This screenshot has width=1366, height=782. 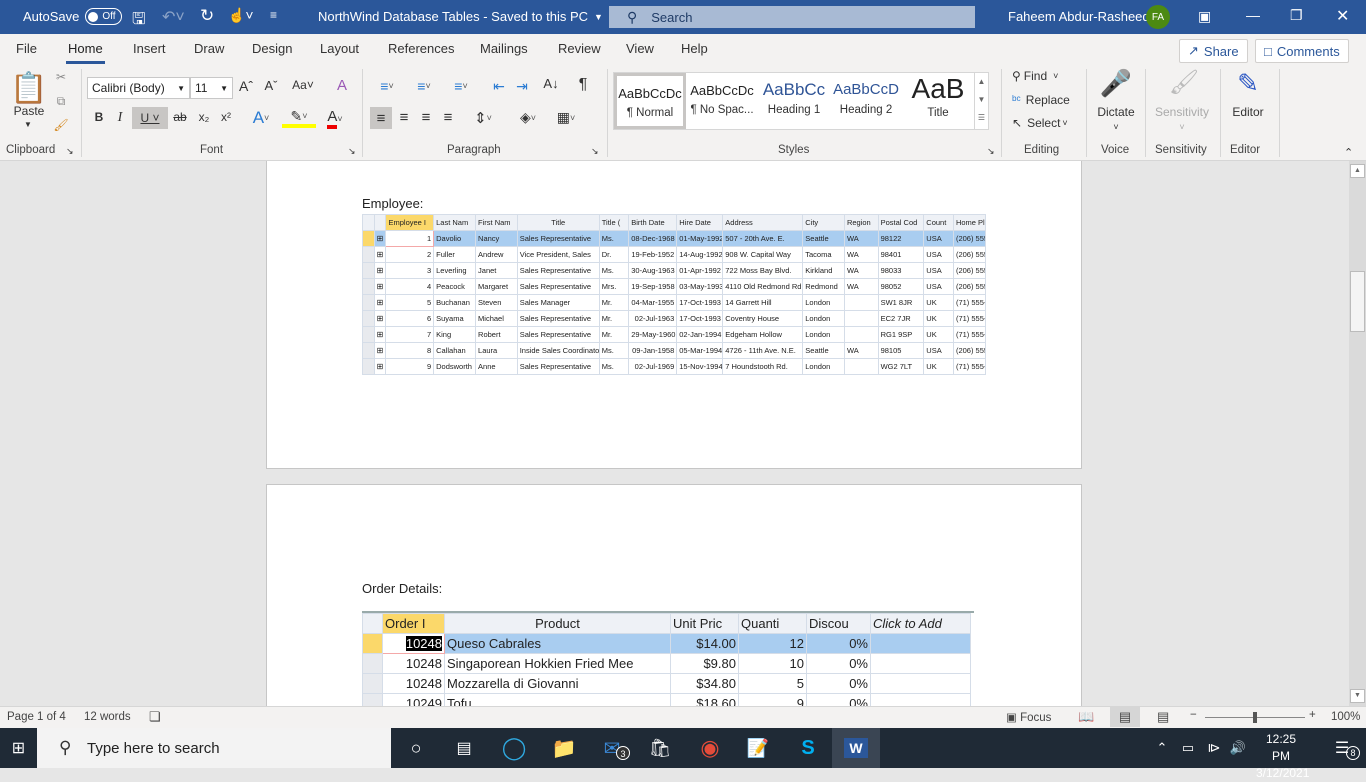 I want to click on notifications-icon: ☰ 8, so click(x=1342, y=748).